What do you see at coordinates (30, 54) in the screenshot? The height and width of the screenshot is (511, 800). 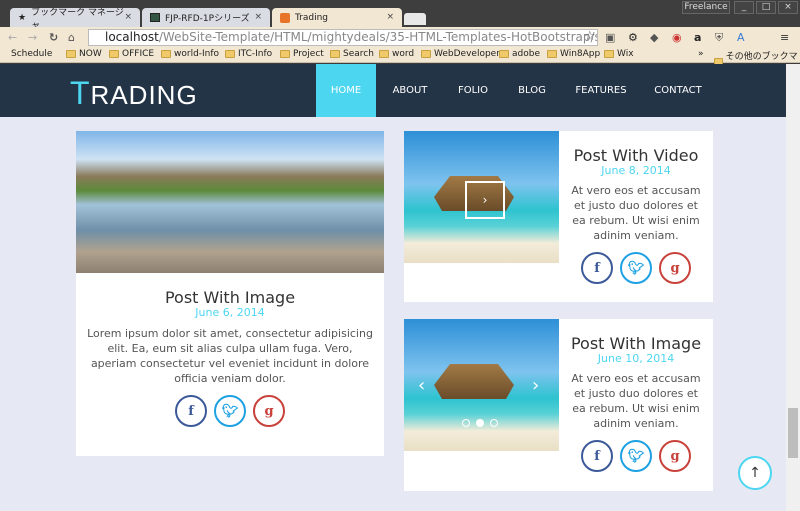 I see `bookmark-schedule: Schedule` at bounding box center [30, 54].